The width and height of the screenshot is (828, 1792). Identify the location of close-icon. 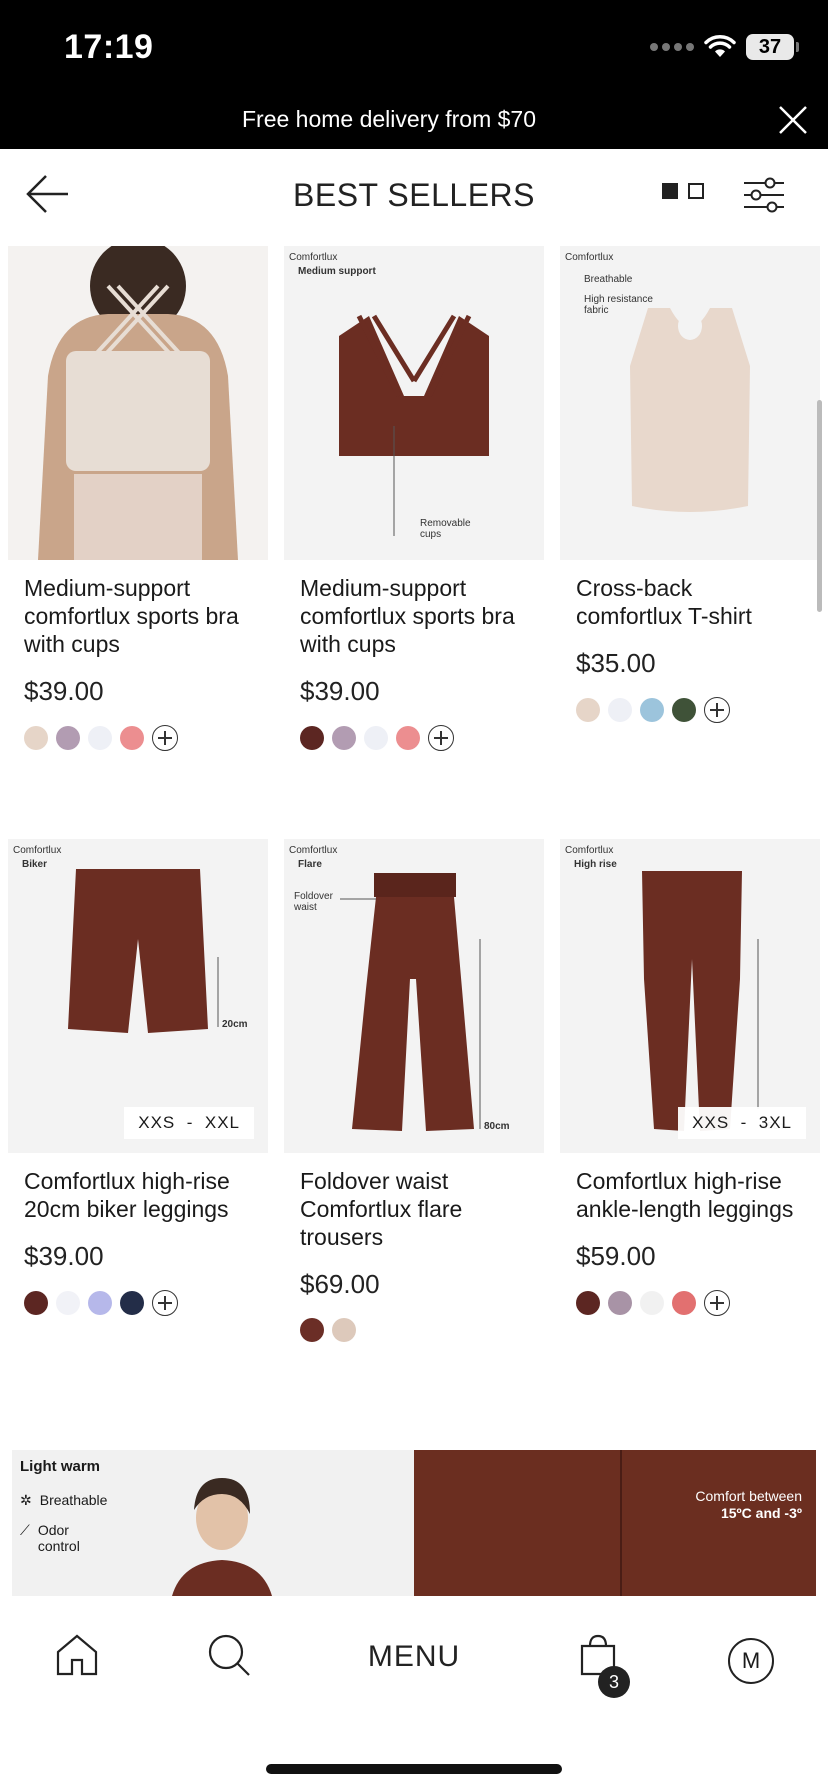
(793, 120).